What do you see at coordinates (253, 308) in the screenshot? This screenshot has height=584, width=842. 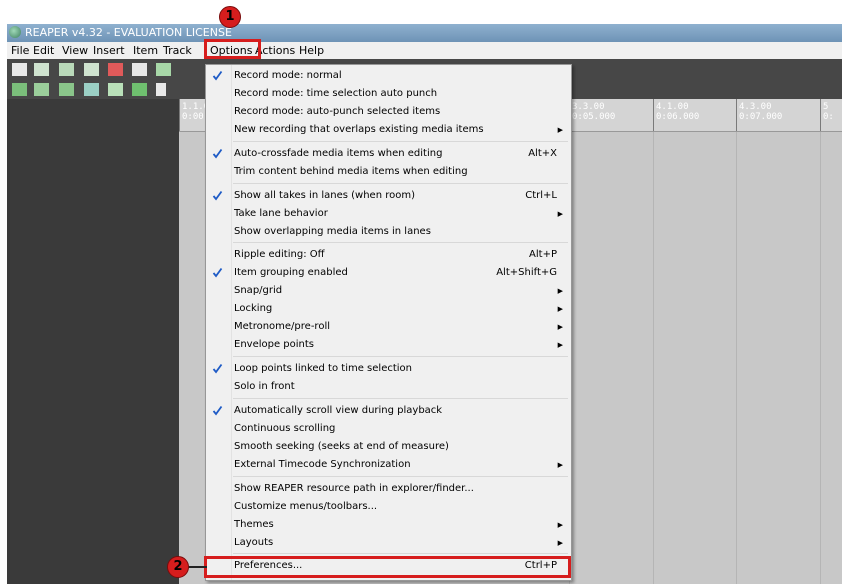 I see `menu-item-label: Locking` at bounding box center [253, 308].